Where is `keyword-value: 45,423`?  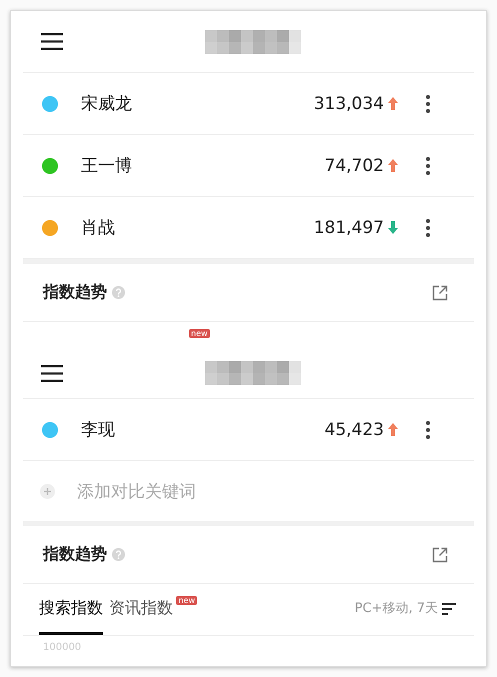 keyword-value: 45,423 is located at coordinates (354, 430).